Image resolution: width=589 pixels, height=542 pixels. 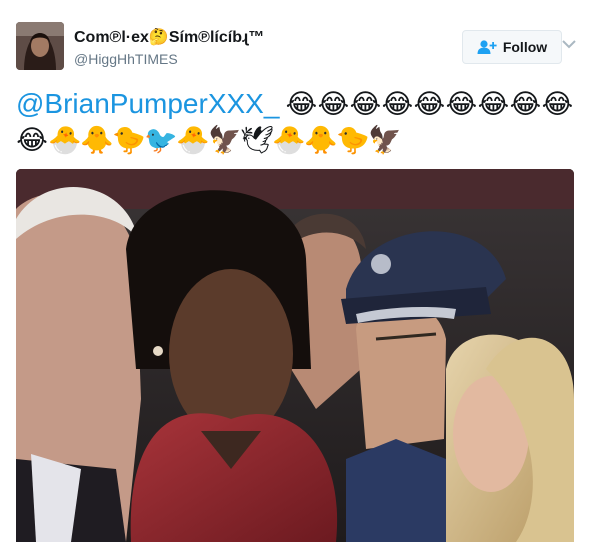 I want to click on display-name: Com℗l·ex🤔Sím℗lícíbɻ™, so click(x=169, y=38).